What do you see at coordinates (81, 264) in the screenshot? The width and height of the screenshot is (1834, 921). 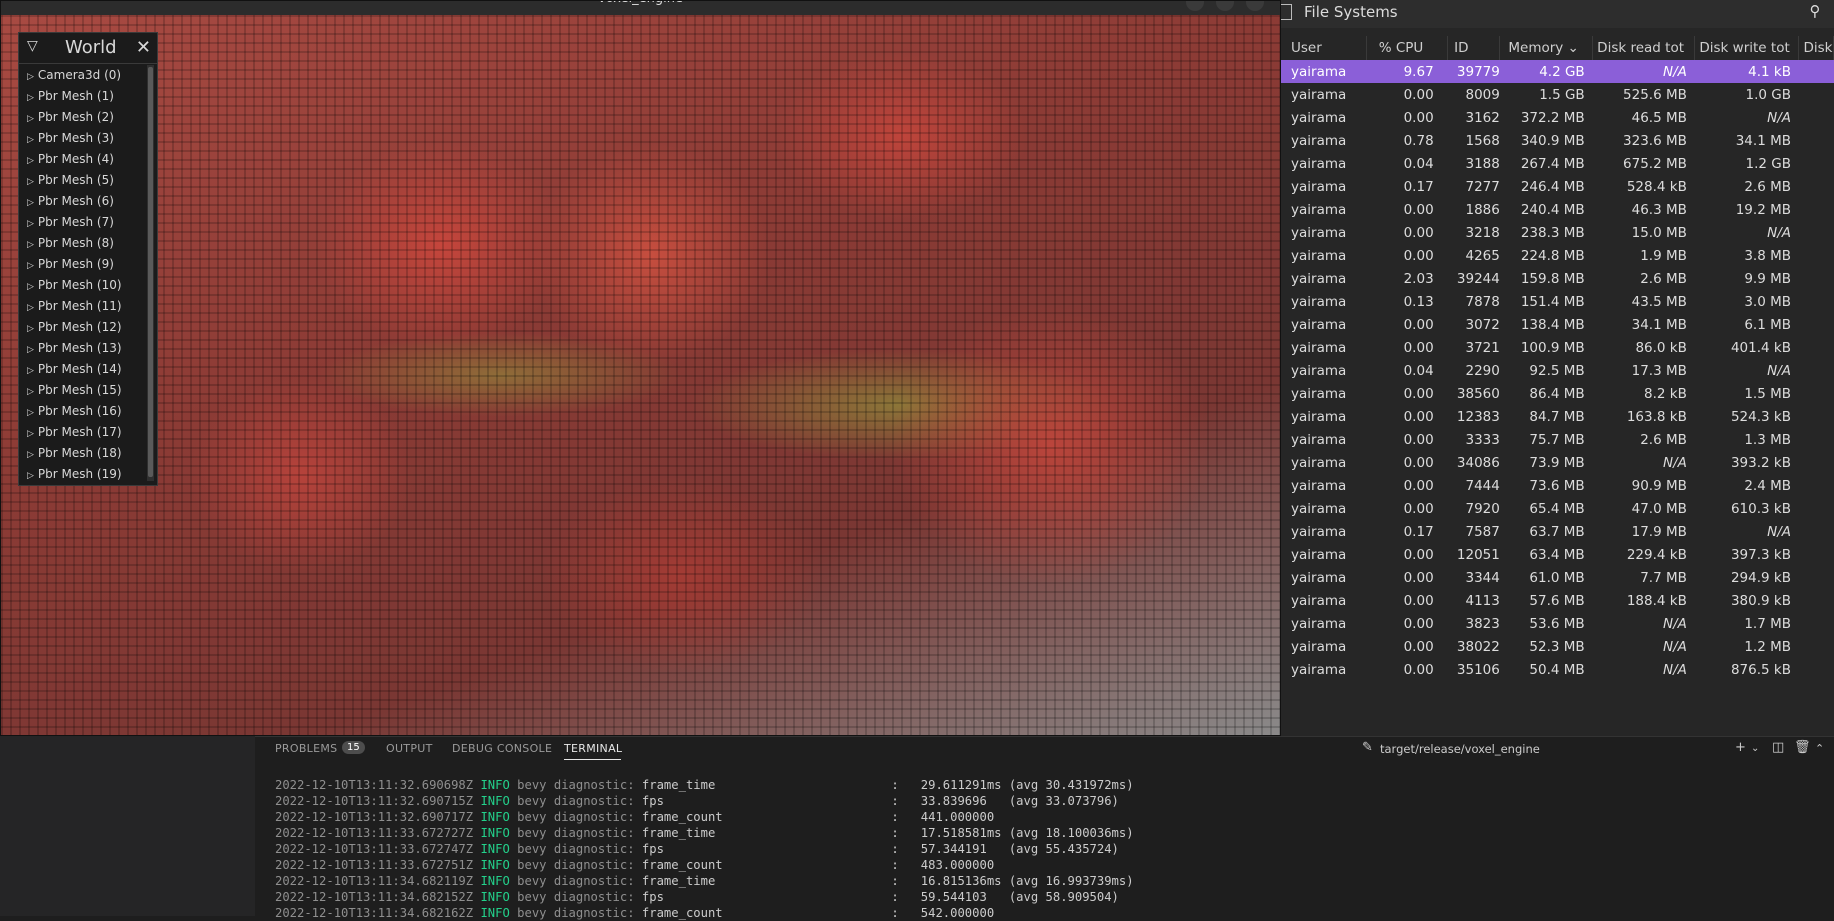 I see `entity-tree-item: ▷ Pbr Mesh (9)` at bounding box center [81, 264].